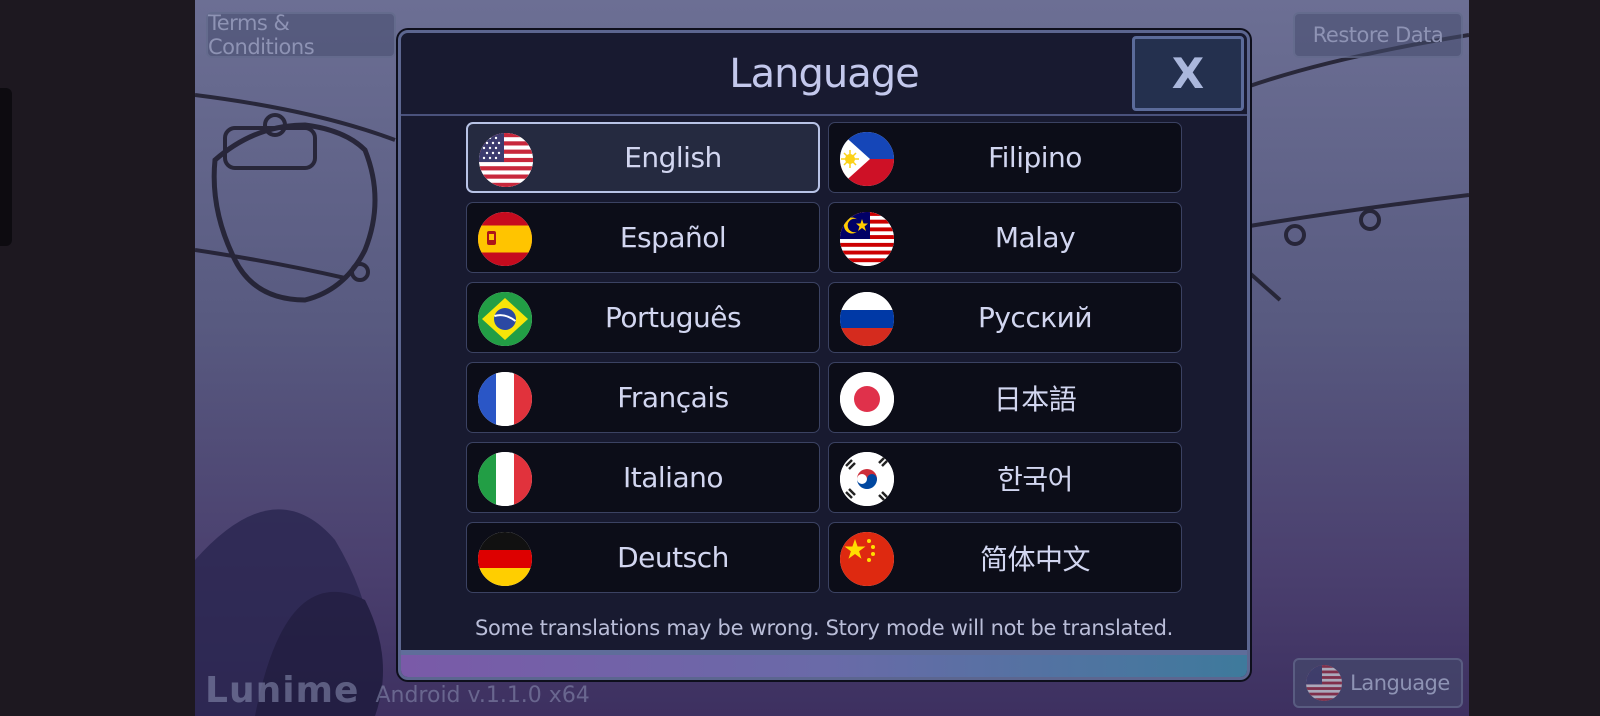  What do you see at coordinates (867, 559) in the screenshot?
I see `china-flag-icon` at bounding box center [867, 559].